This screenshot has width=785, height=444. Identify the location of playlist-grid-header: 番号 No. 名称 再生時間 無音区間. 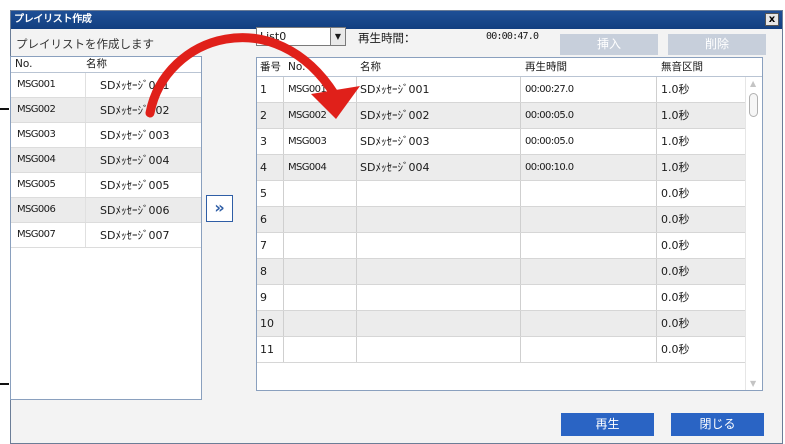
(509, 67).